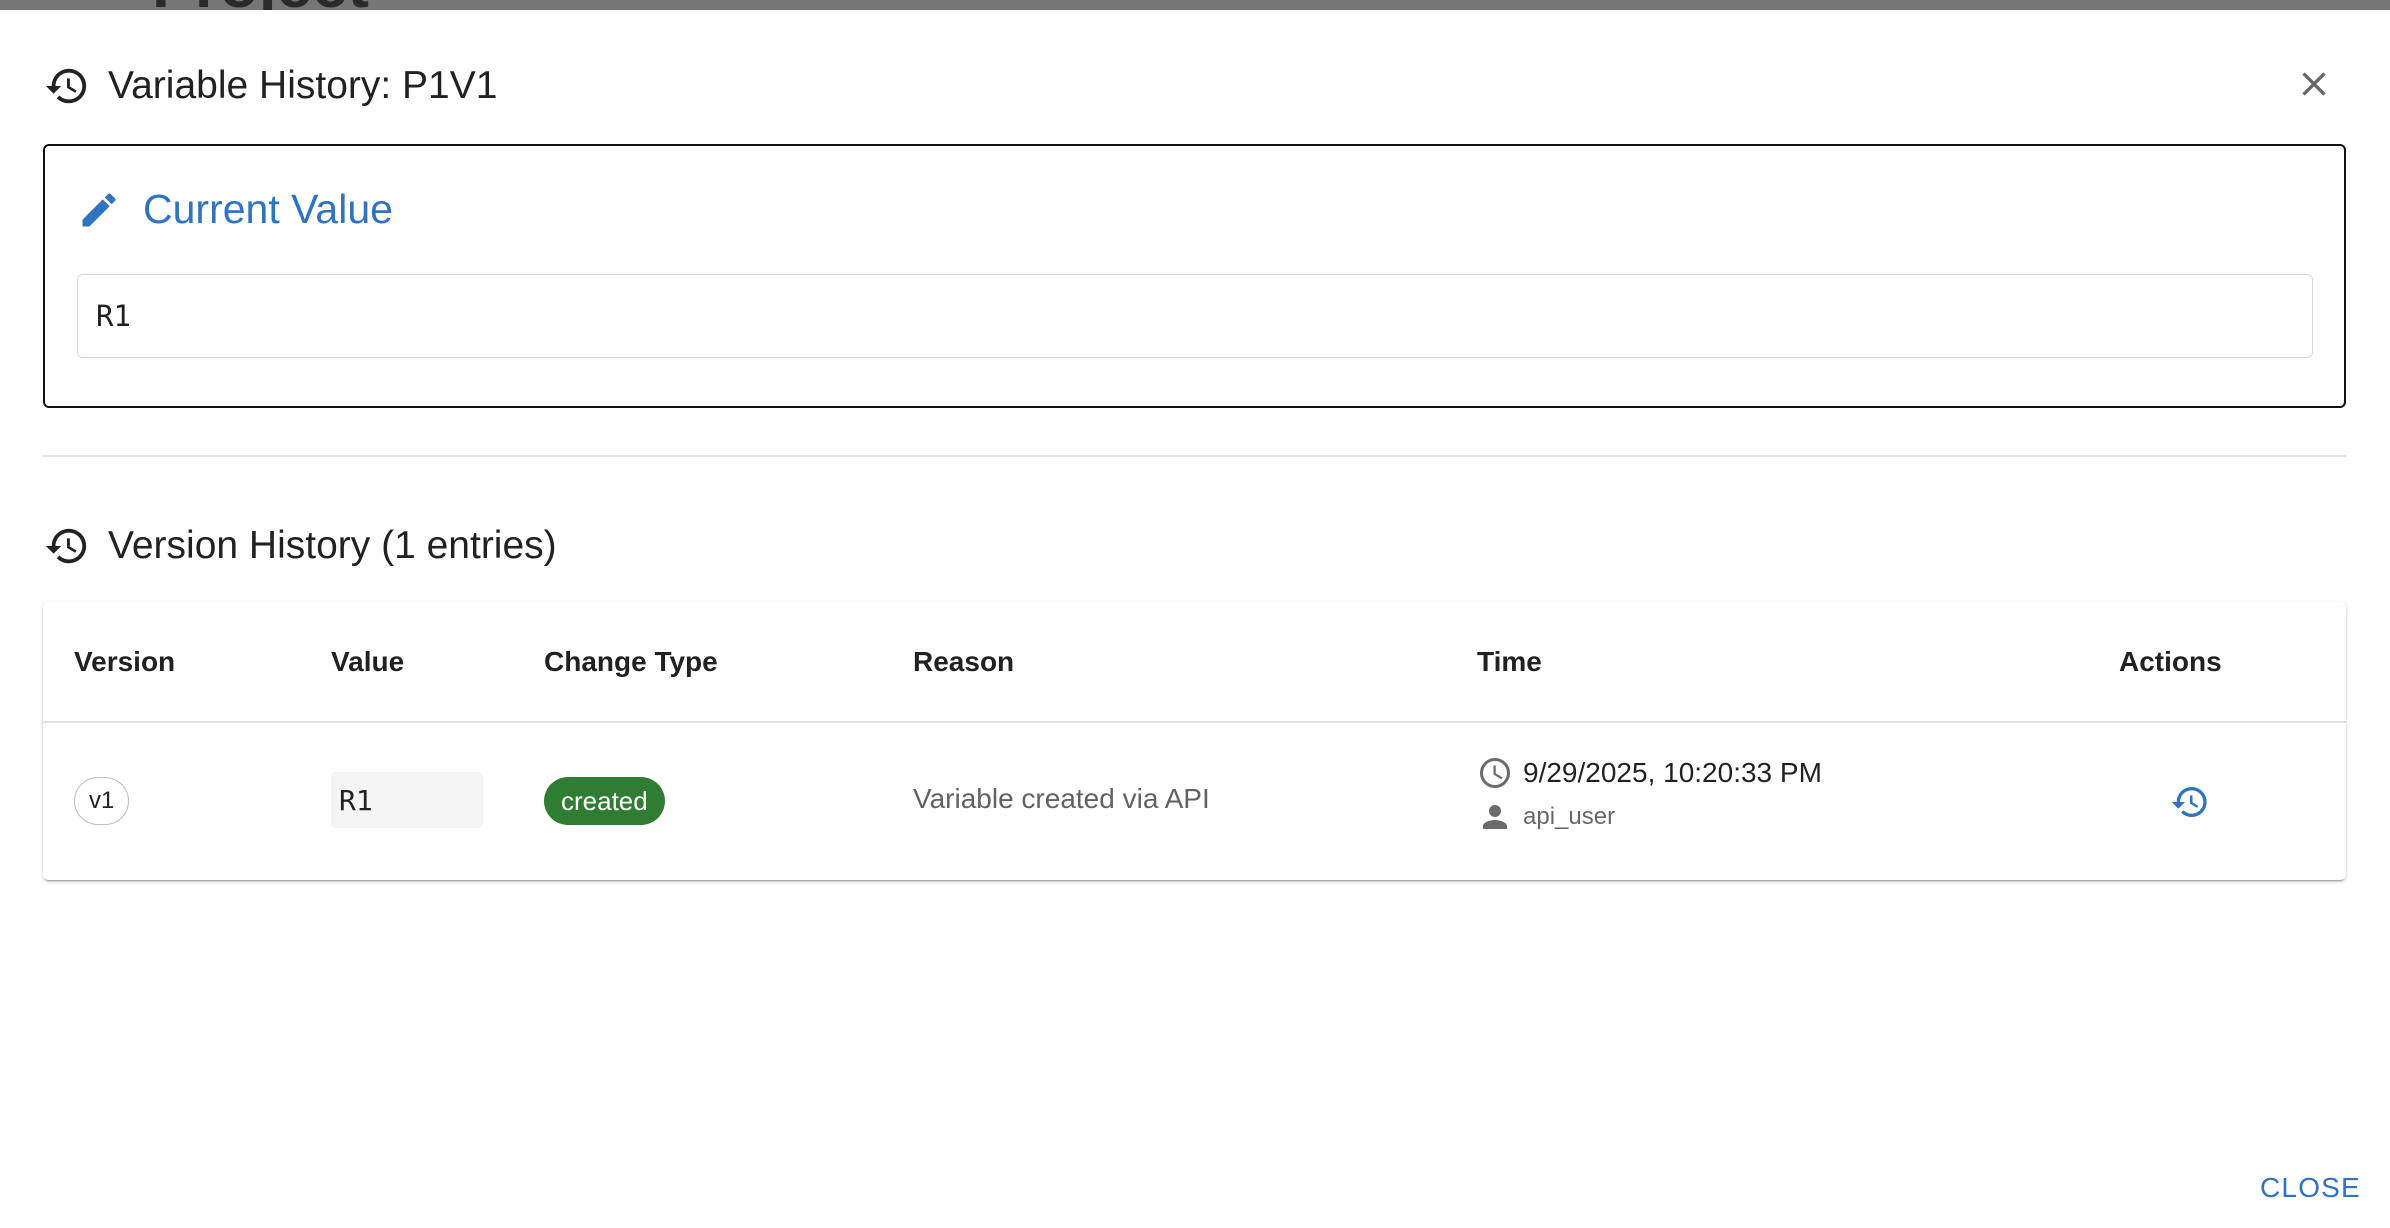 This screenshot has height=1228, width=2390. Describe the element at coordinates (407, 800) in the screenshot. I see `row-value: R1` at that location.